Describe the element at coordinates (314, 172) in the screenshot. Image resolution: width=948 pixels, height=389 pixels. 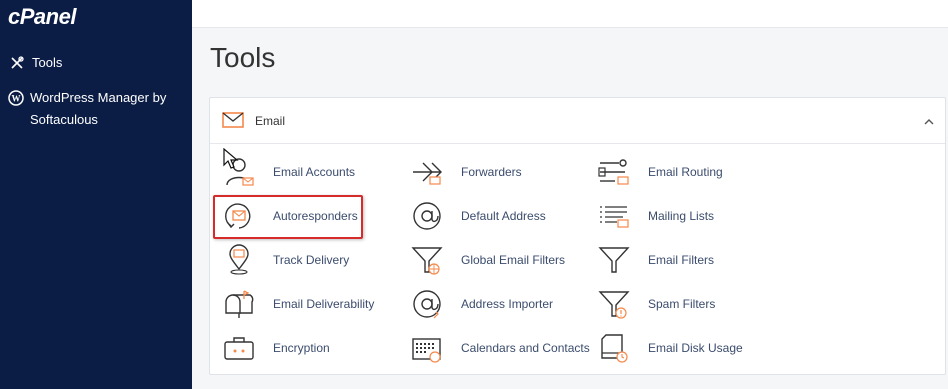
I see `tool-label: Email Accounts` at that location.